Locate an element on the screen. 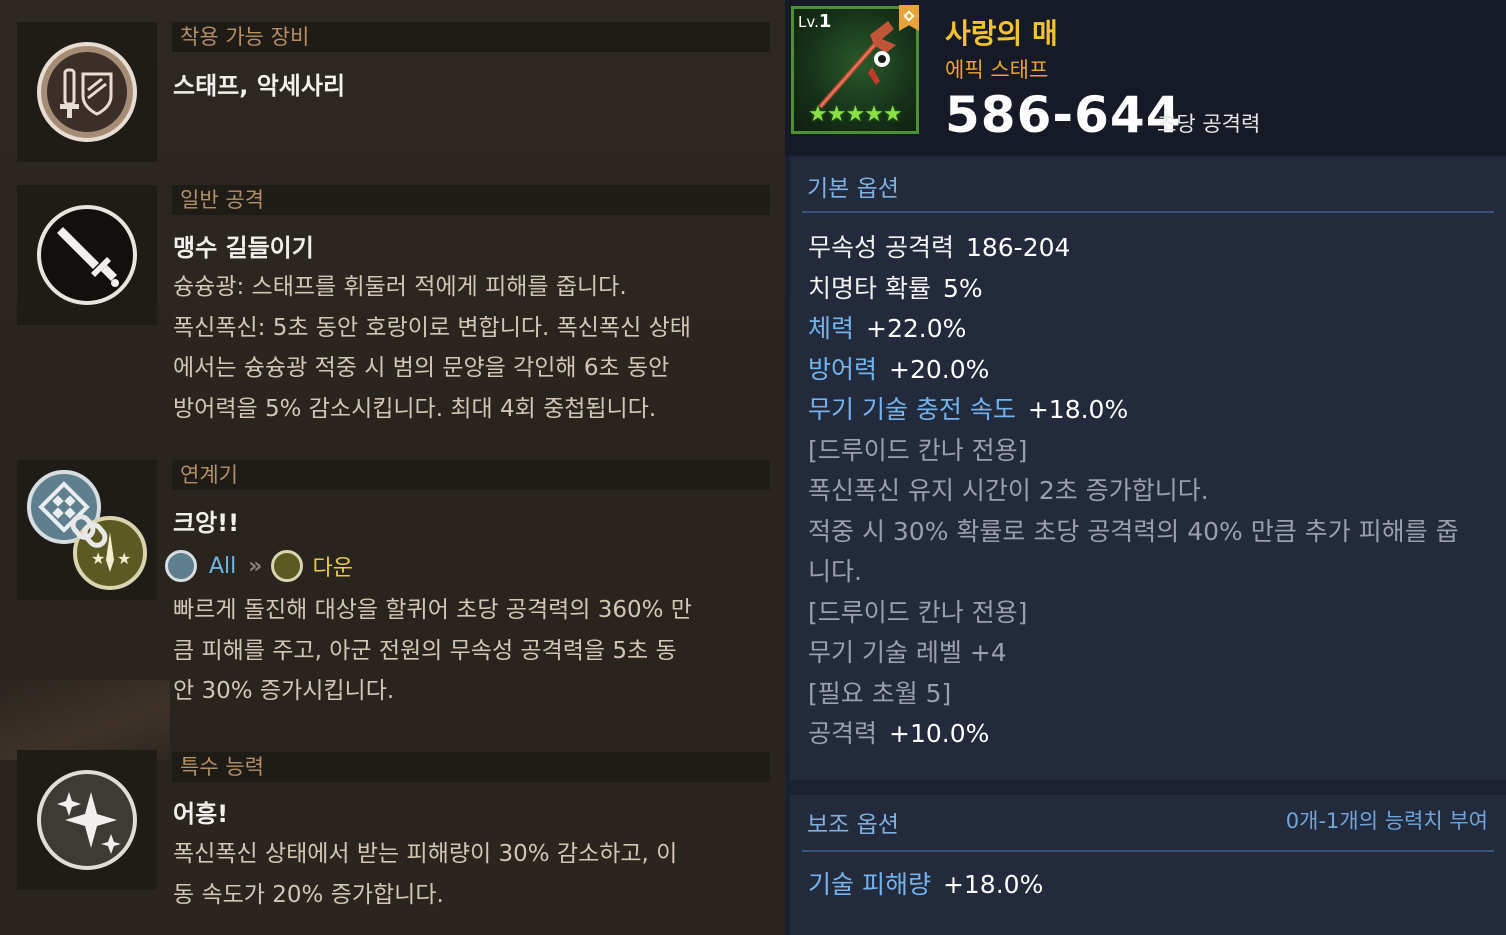 This screenshot has width=1506, height=935. equip-title: 스태프, 악세사리 is located at coordinates (259, 86).